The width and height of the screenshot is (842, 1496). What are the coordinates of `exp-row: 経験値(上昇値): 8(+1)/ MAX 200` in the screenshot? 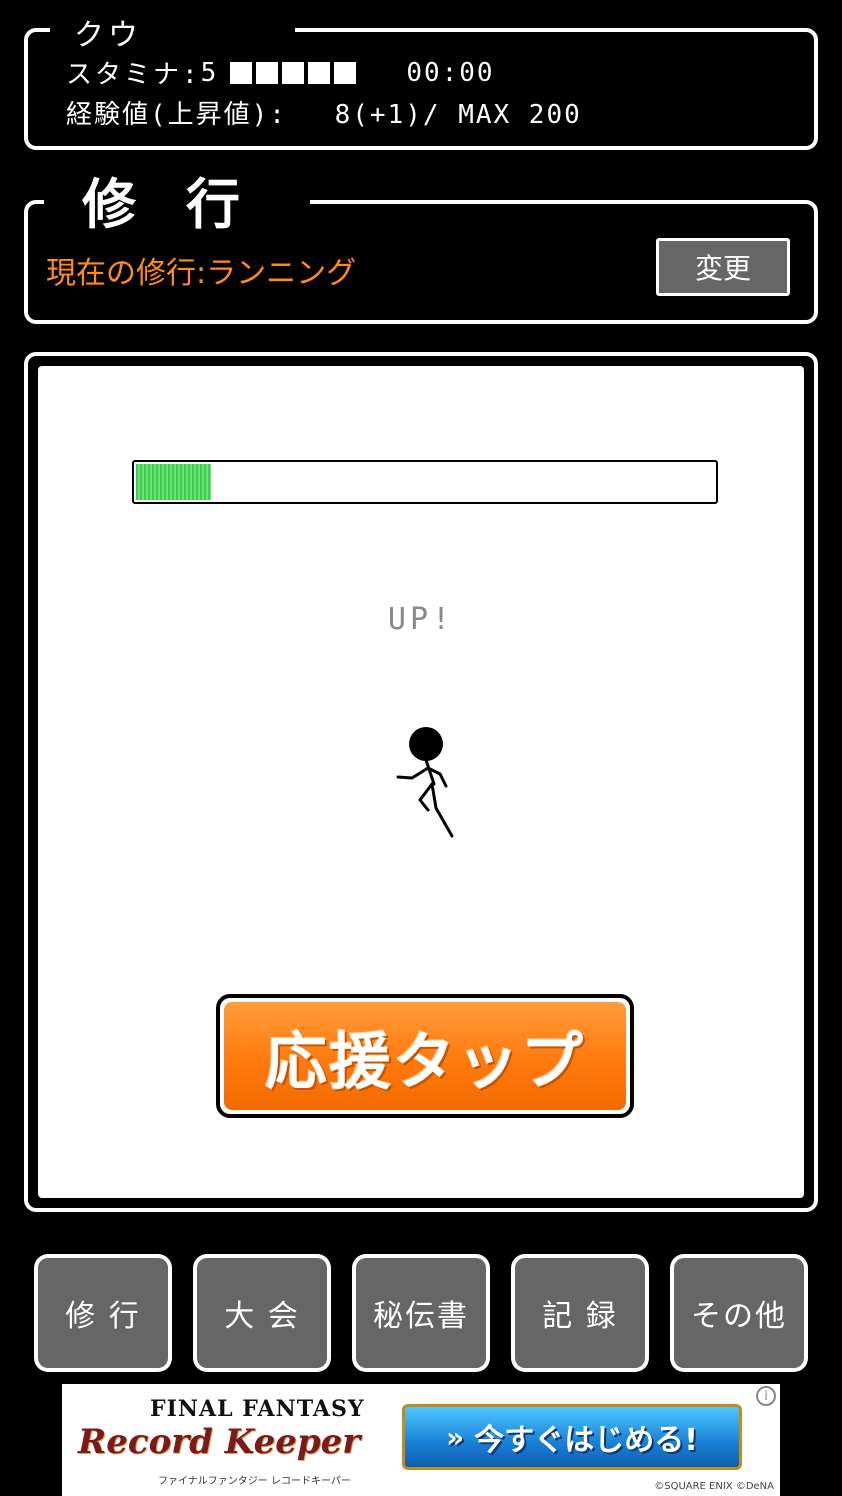 It's located at (324, 112).